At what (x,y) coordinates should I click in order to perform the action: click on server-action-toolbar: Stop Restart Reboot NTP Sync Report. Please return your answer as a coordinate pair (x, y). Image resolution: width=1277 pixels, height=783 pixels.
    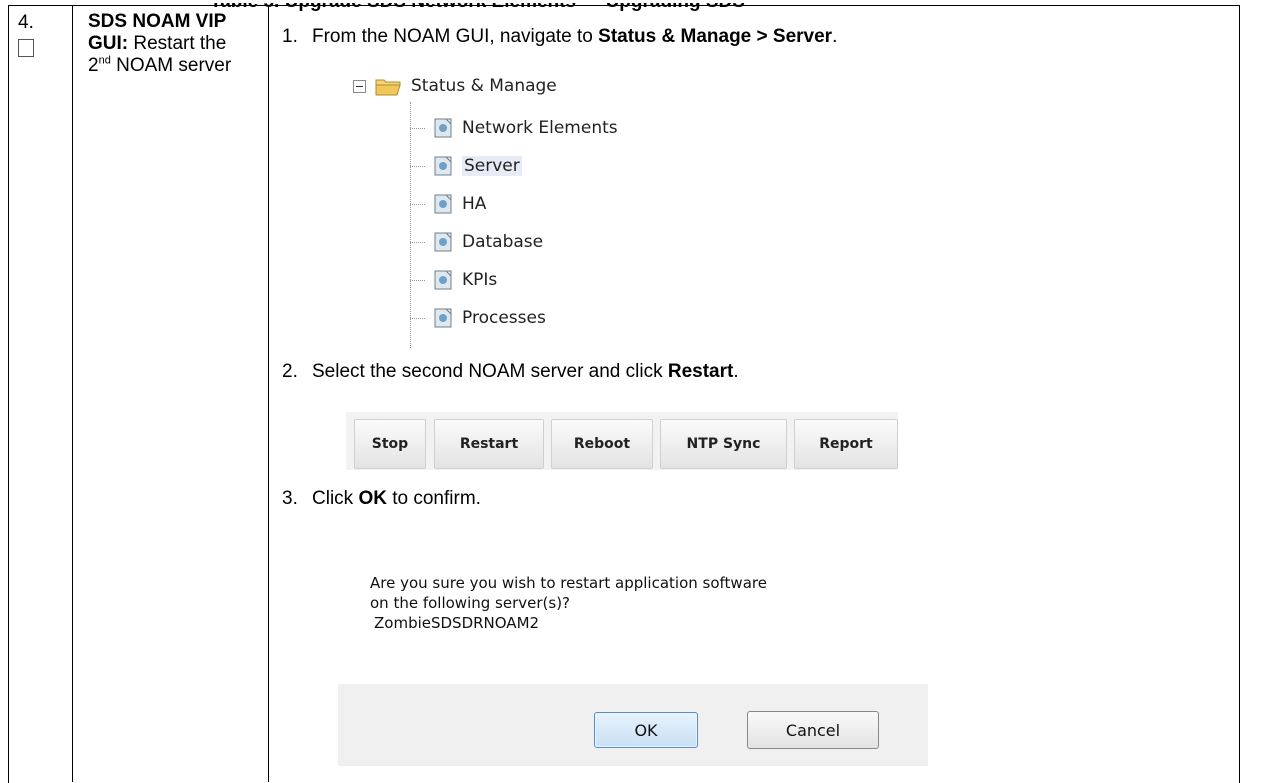
    Looking at the image, I should click on (622, 441).